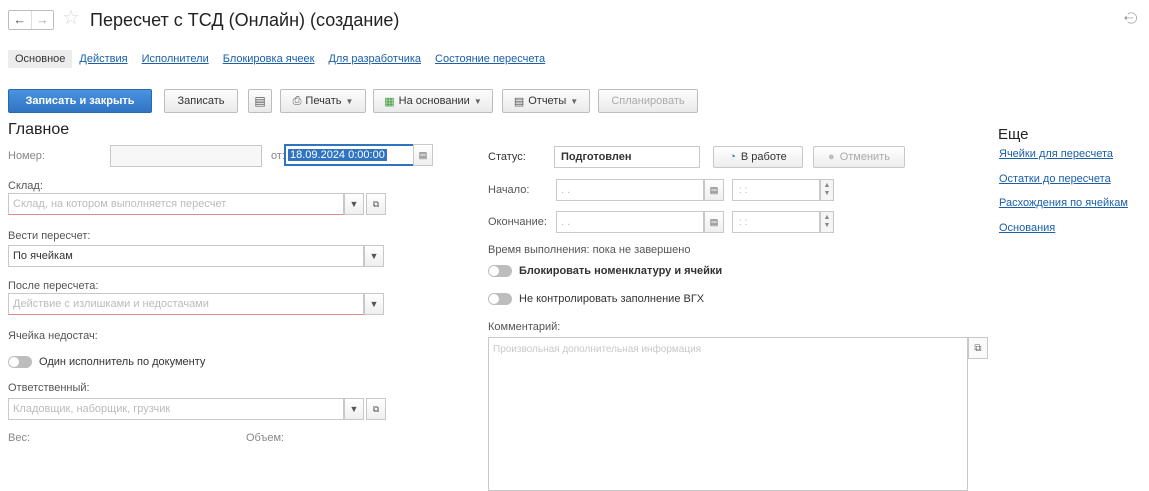 The image size is (1149, 491). Describe the element at coordinates (120, 204) in the screenshot. I see `warehouse-placeholder: Склад, на котором выполняется пересчет` at that location.